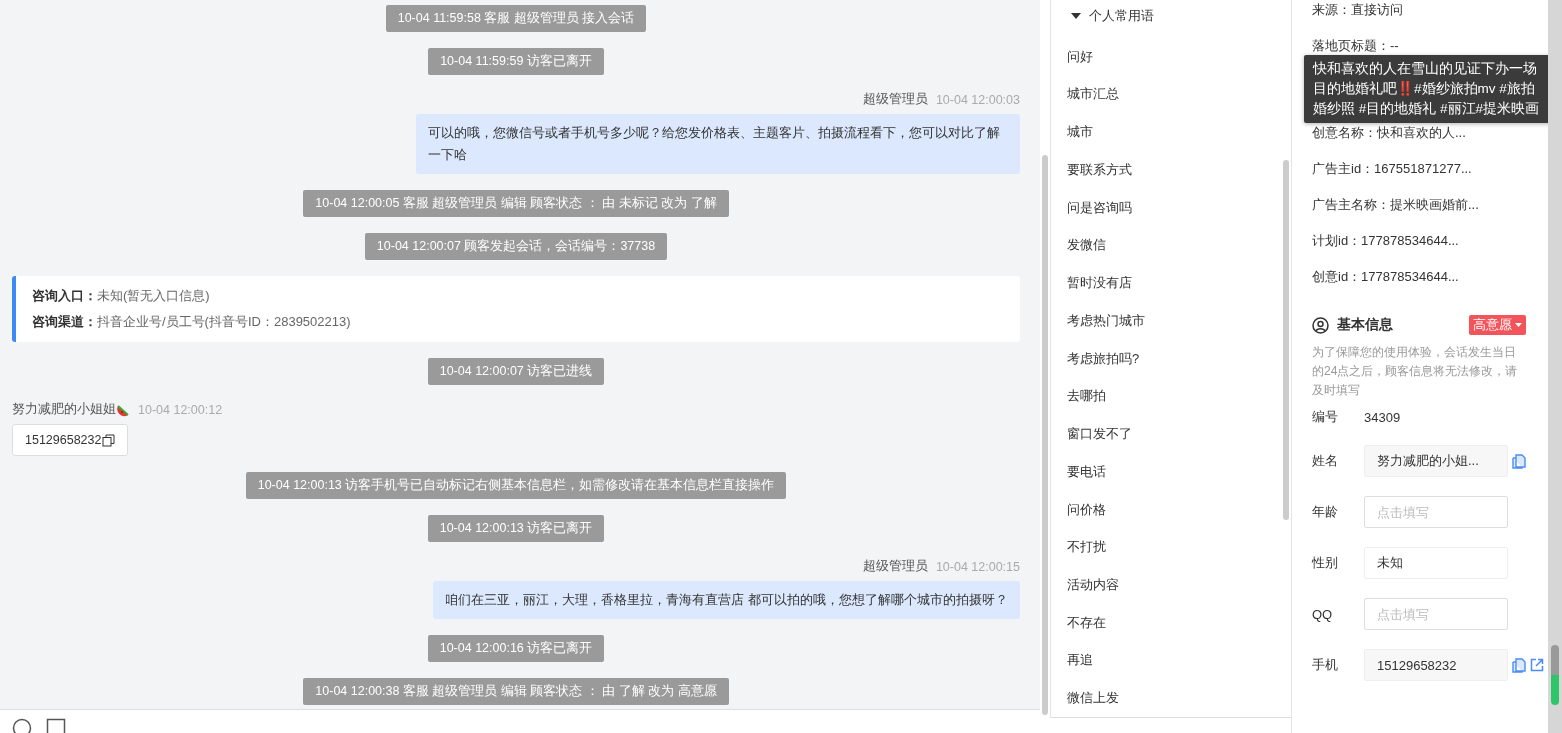  What do you see at coordinates (516, 246) in the screenshot?
I see `system-message: 10-04 12:00:07 顾客发起会话，会话编号：37738` at bounding box center [516, 246].